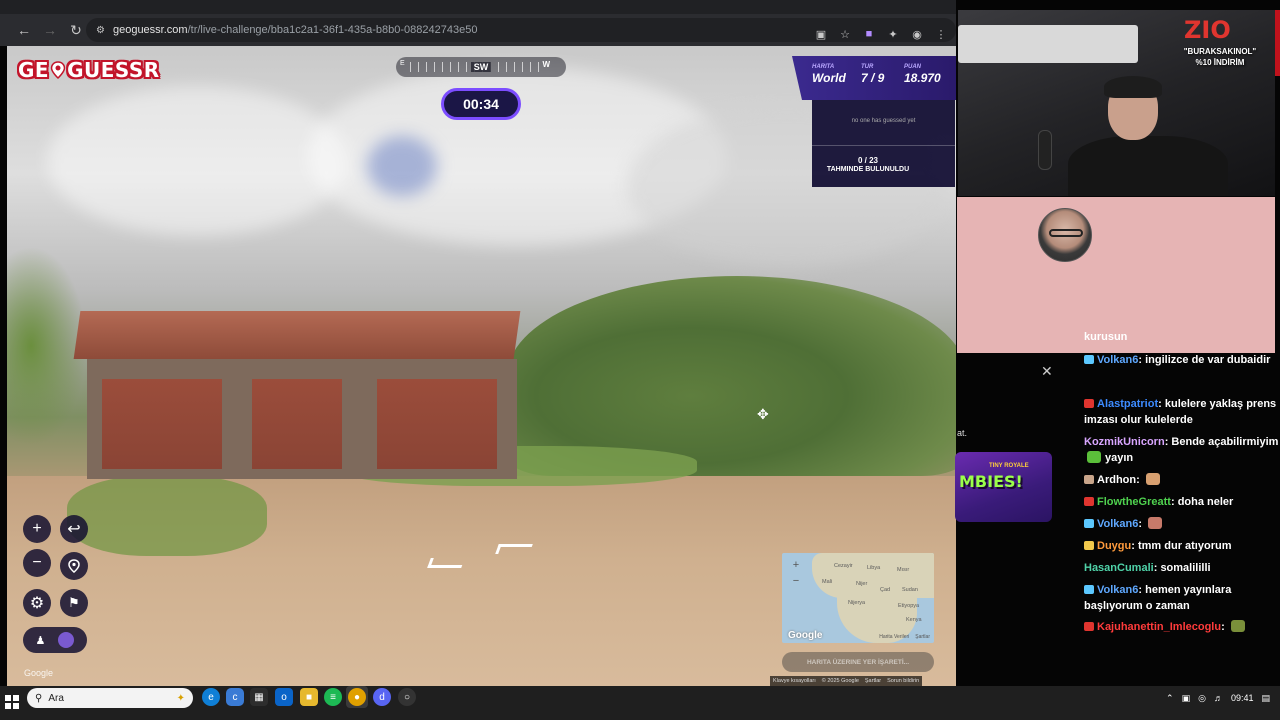 This screenshot has width=1280, height=720. I want to click on map-data-link: Harita Verileri, so click(894, 637).